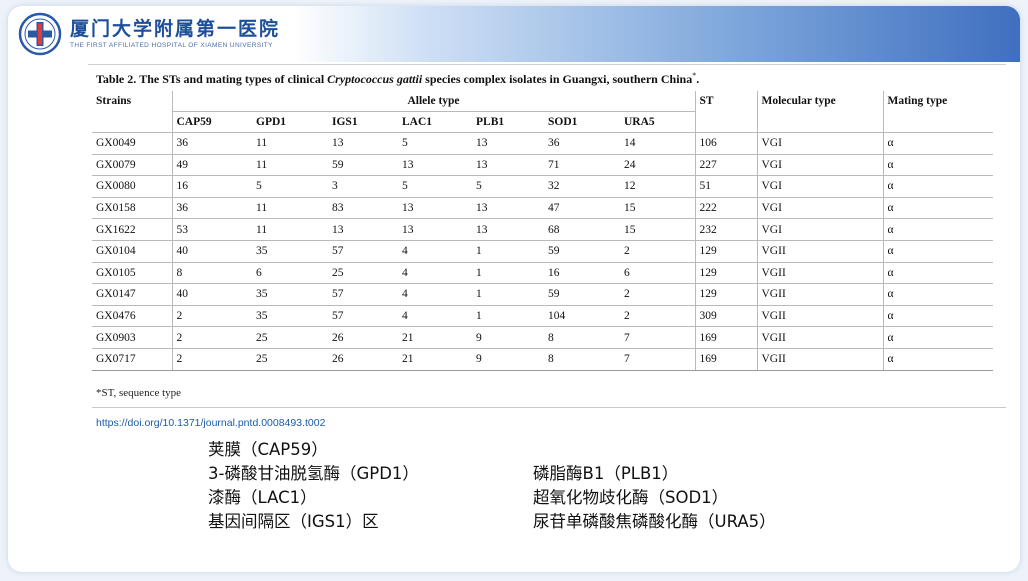  Describe the element at coordinates (211, 122) in the screenshot. I see `header-allele-cap59: CAP59` at that location.